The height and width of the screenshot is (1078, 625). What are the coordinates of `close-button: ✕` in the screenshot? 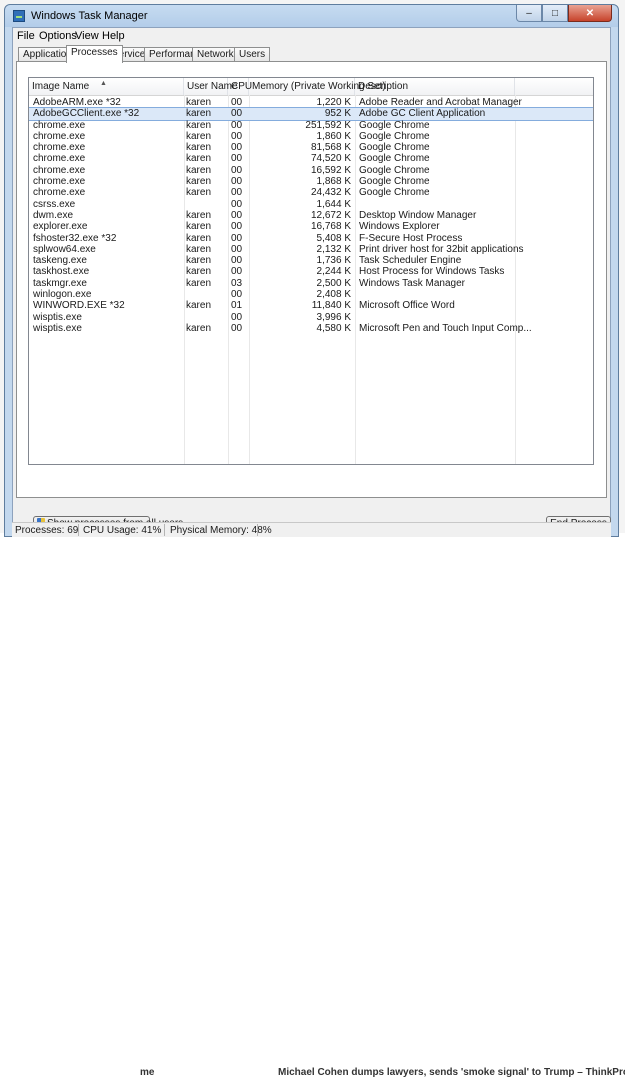 It's located at (590, 13).